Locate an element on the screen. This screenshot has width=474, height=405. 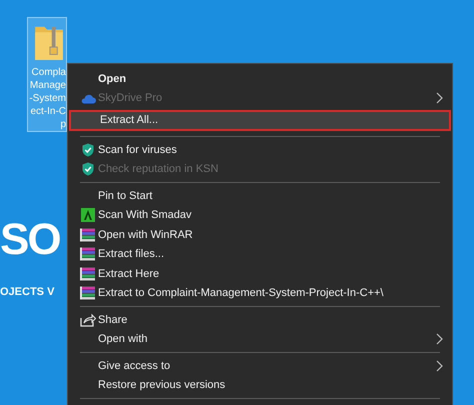
menu-item: Open is located at coordinates (260, 78).